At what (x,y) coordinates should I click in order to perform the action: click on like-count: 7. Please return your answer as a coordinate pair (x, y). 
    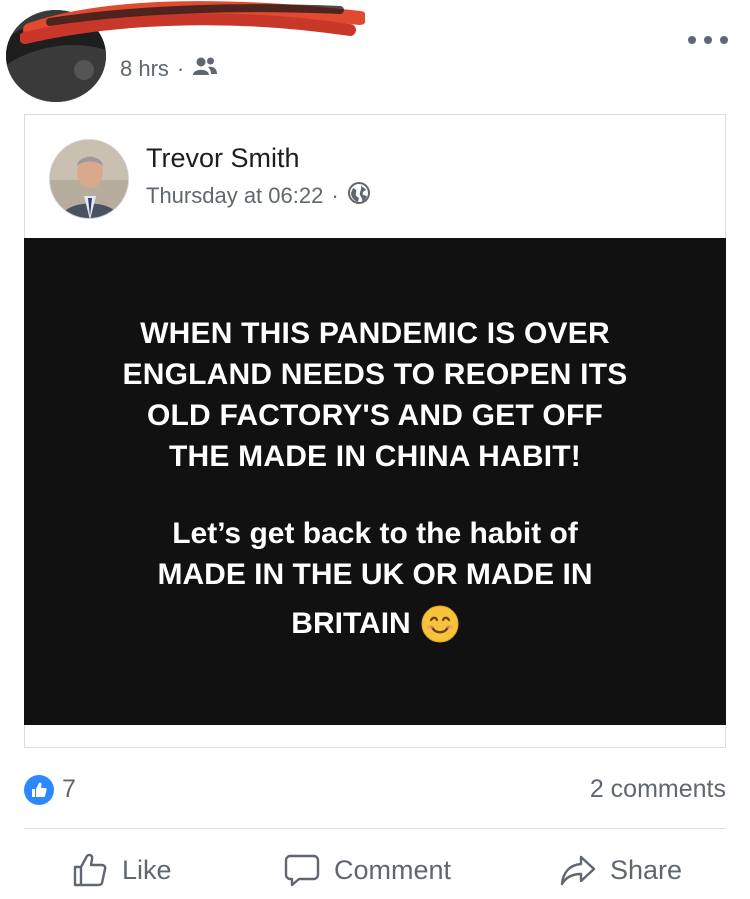
    Looking at the image, I should click on (69, 789).